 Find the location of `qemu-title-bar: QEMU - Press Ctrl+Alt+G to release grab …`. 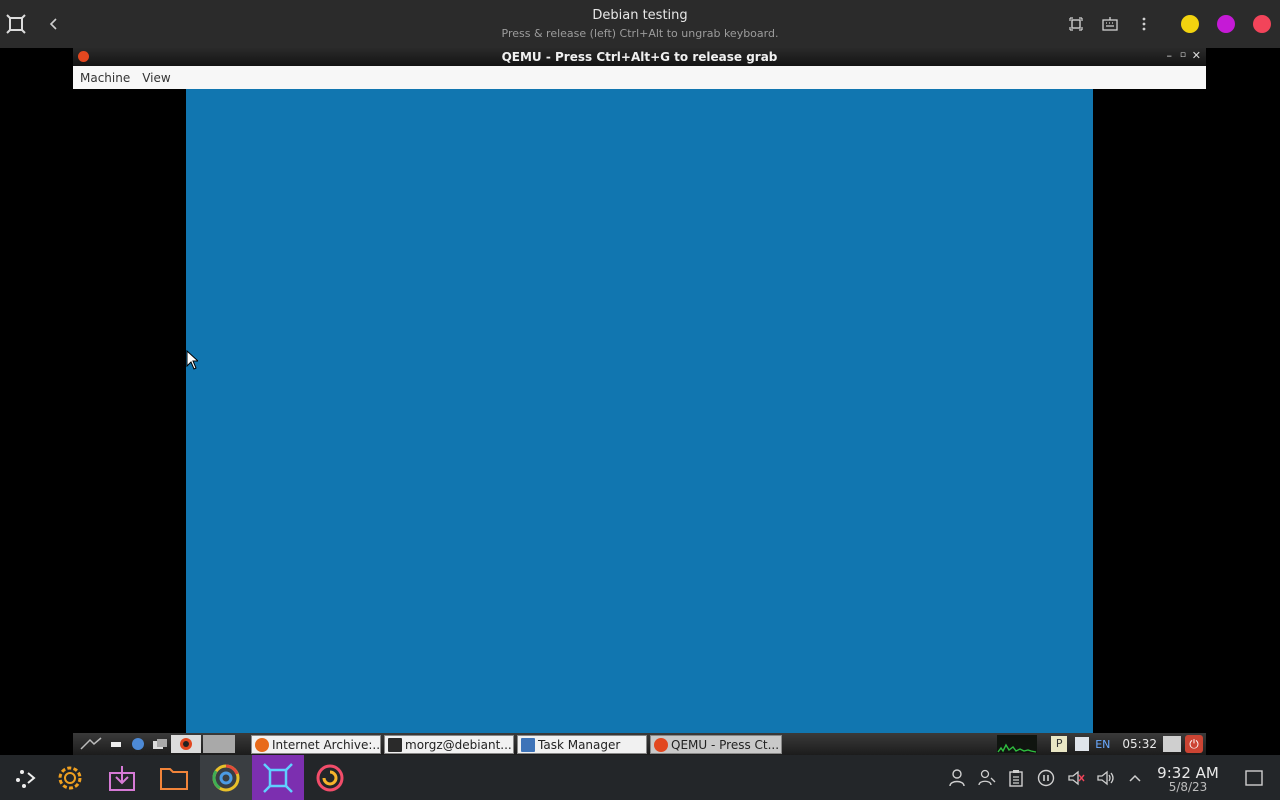

qemu-title-bar: QEMU - Press Ctrl+Alt+G to release grab … is located at coordinates (639, 57).